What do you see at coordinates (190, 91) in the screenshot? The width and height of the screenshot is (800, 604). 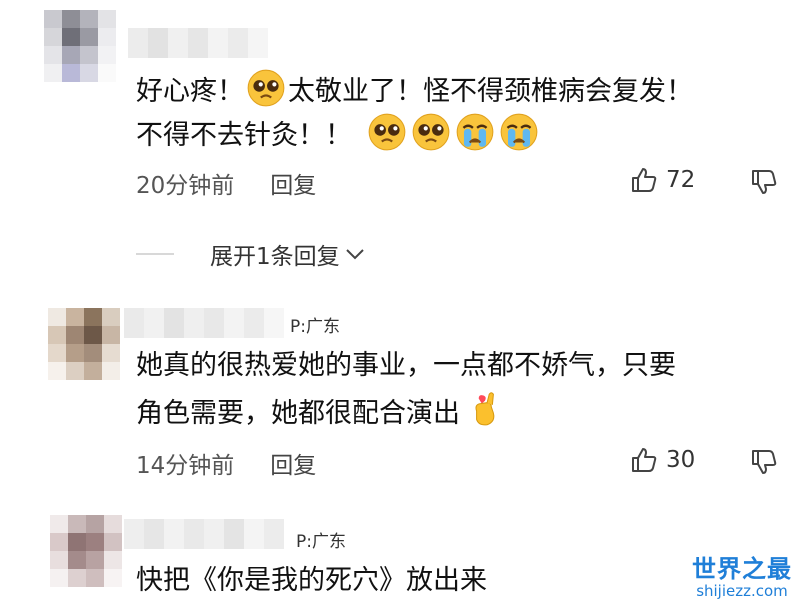 I see `comment-text-part: 好心疼！` at bounding box center [190, 91].